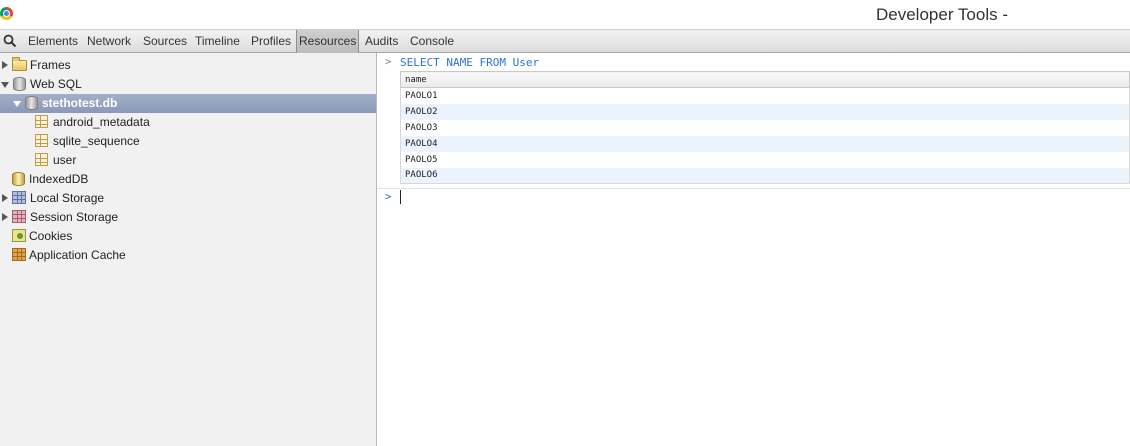 The height and width of the screenshot is (446, 1130). What do you see at coordinates (96, 141) in the screenshot?
I see `sidebar-item-label: sqlite_sequence` at bounding box center [96, 141].